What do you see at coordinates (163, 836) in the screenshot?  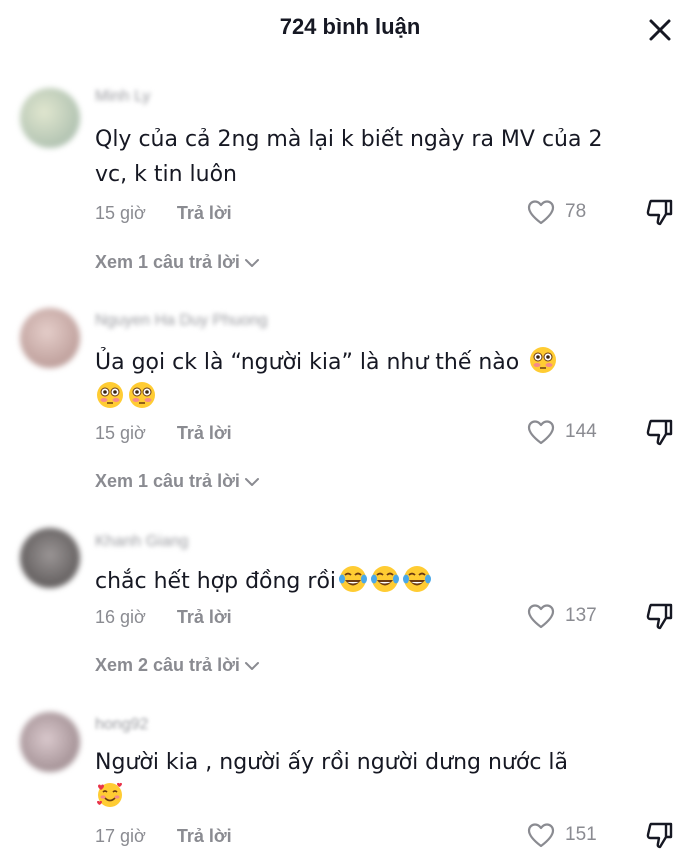 I see `comment-meta: 17 giờ Trả lời` at bounding box center [163, 836].